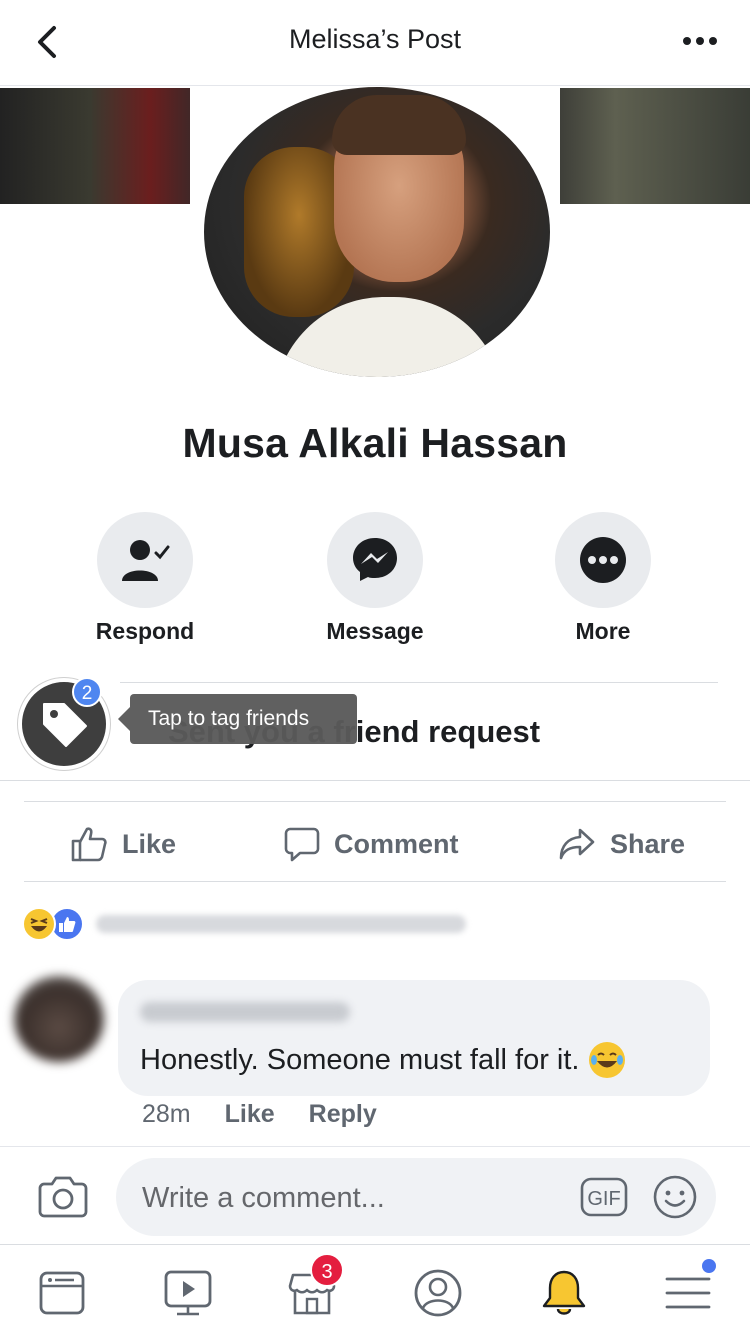 The height and width of the screenshot is (1334, 750). Describe the element at coordinates (302, 844) in the screenshot. I see `comment-icon` at that location.